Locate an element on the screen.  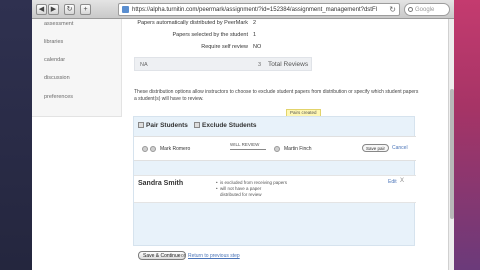
search-input: Google is located at coordinates (427, 9).